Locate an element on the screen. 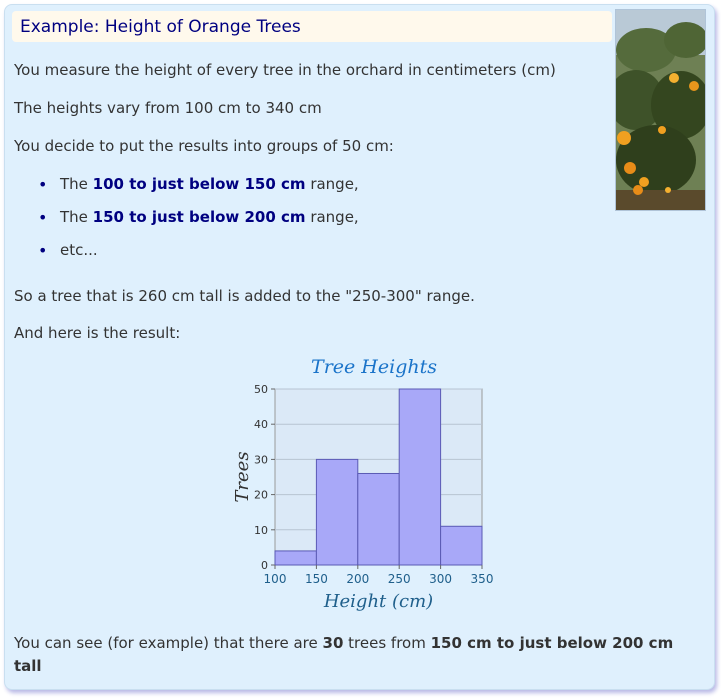  x-tick-label: 200 is located at coordinates (357, 579).